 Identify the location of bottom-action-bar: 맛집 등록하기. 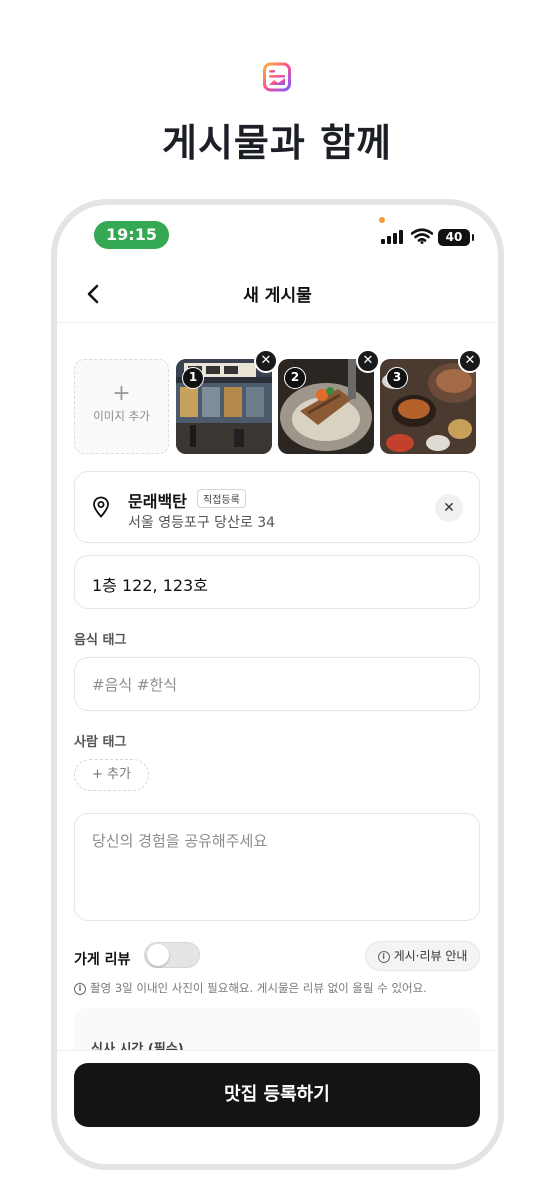
(277, 1107).